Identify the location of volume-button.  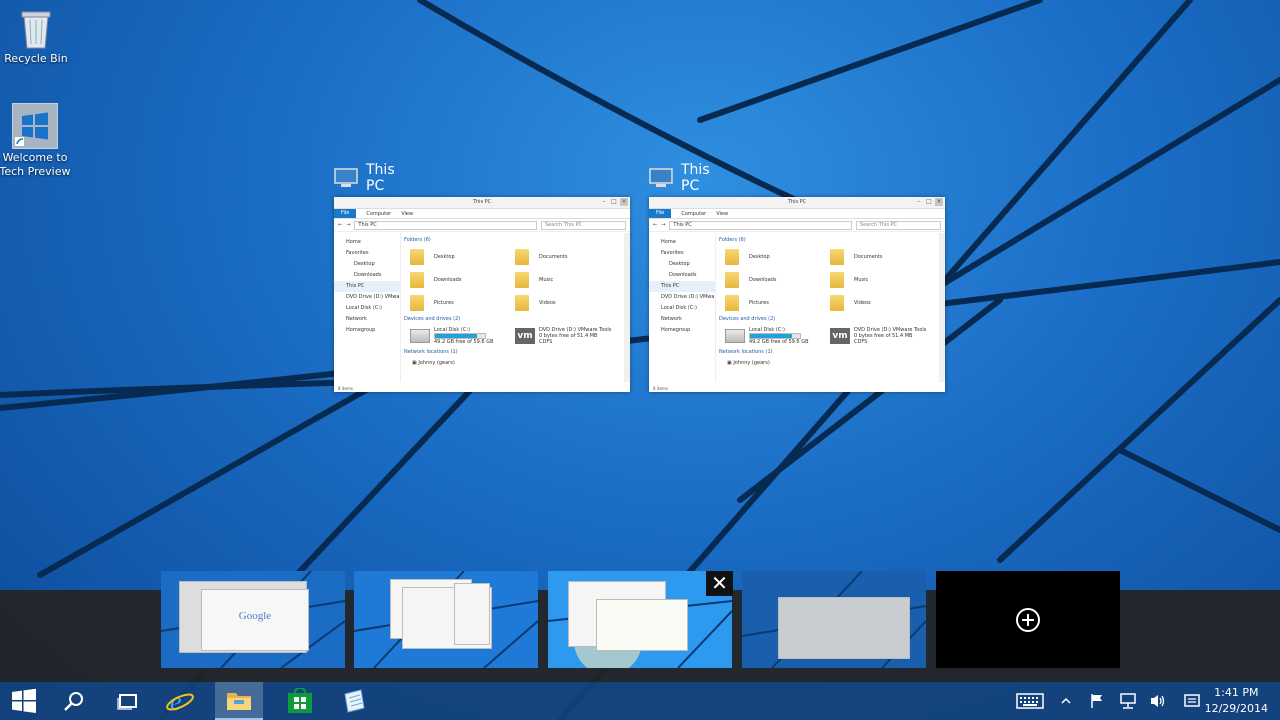
(1158, 701).